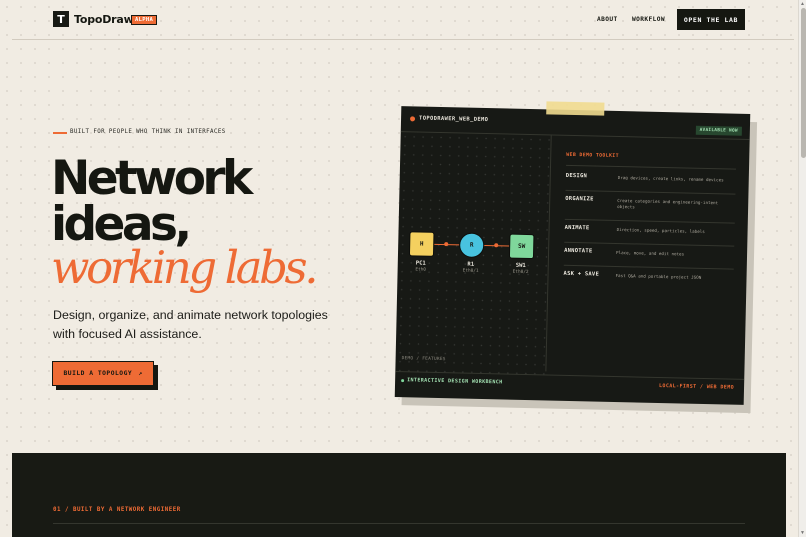 The width and height of the screenshot is (806, 537). Describe the element at coordinates (470, 271) in the screenshot. I see `node-r1-port: Eth0/1` at that location.